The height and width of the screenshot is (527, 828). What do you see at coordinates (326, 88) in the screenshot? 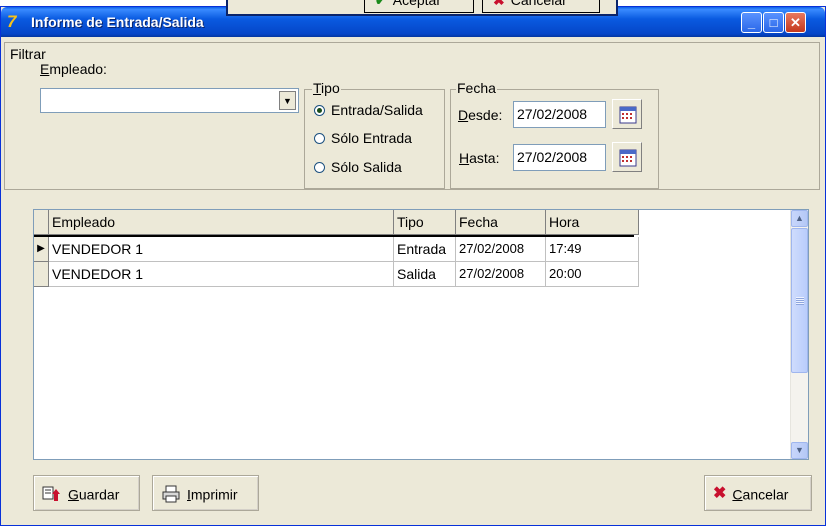
I see `tipo-legend: Tipo` at bounding box center [326, 88].